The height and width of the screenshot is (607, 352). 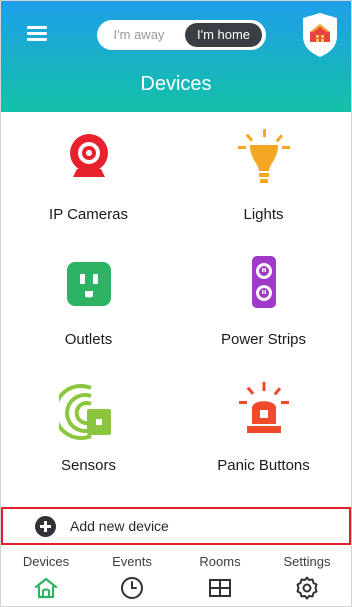 I want to click on device-category-label: Lights, so click(x=263, y=214).